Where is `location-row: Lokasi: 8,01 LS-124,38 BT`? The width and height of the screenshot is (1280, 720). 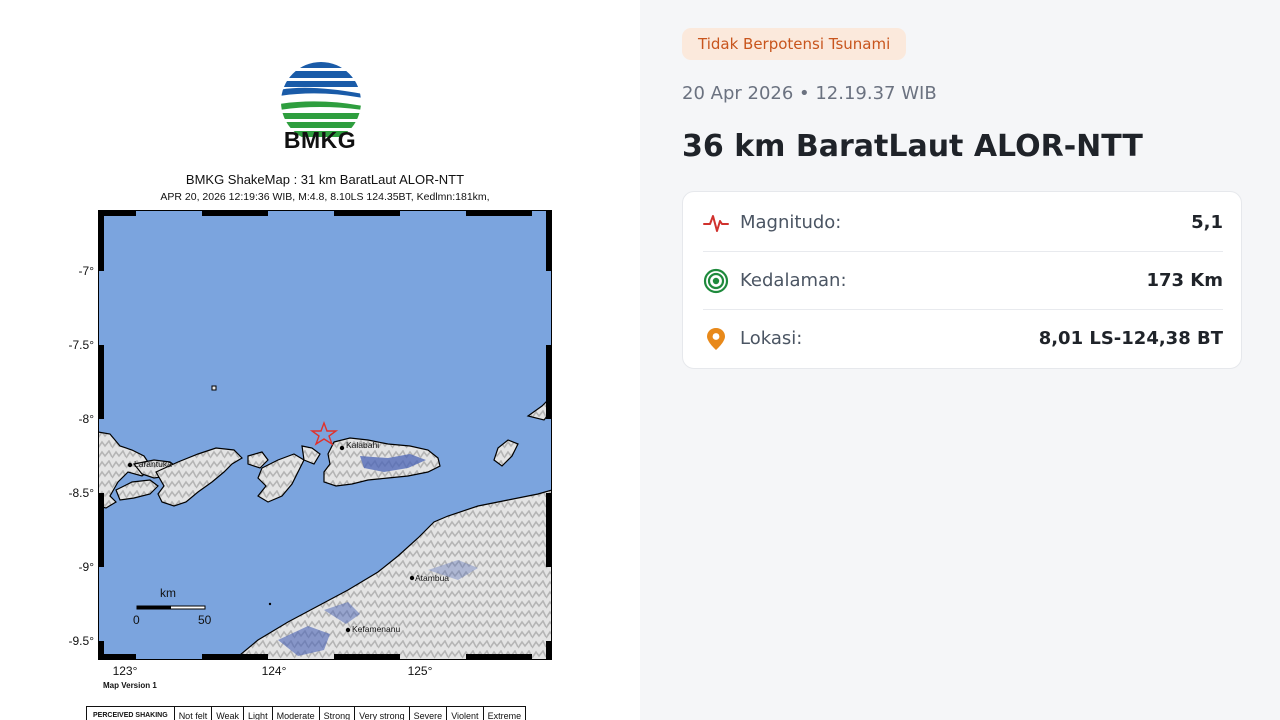 location-row: Lokasi: 8,01 LS-124,38 BT is located at coordinates (963, 338).